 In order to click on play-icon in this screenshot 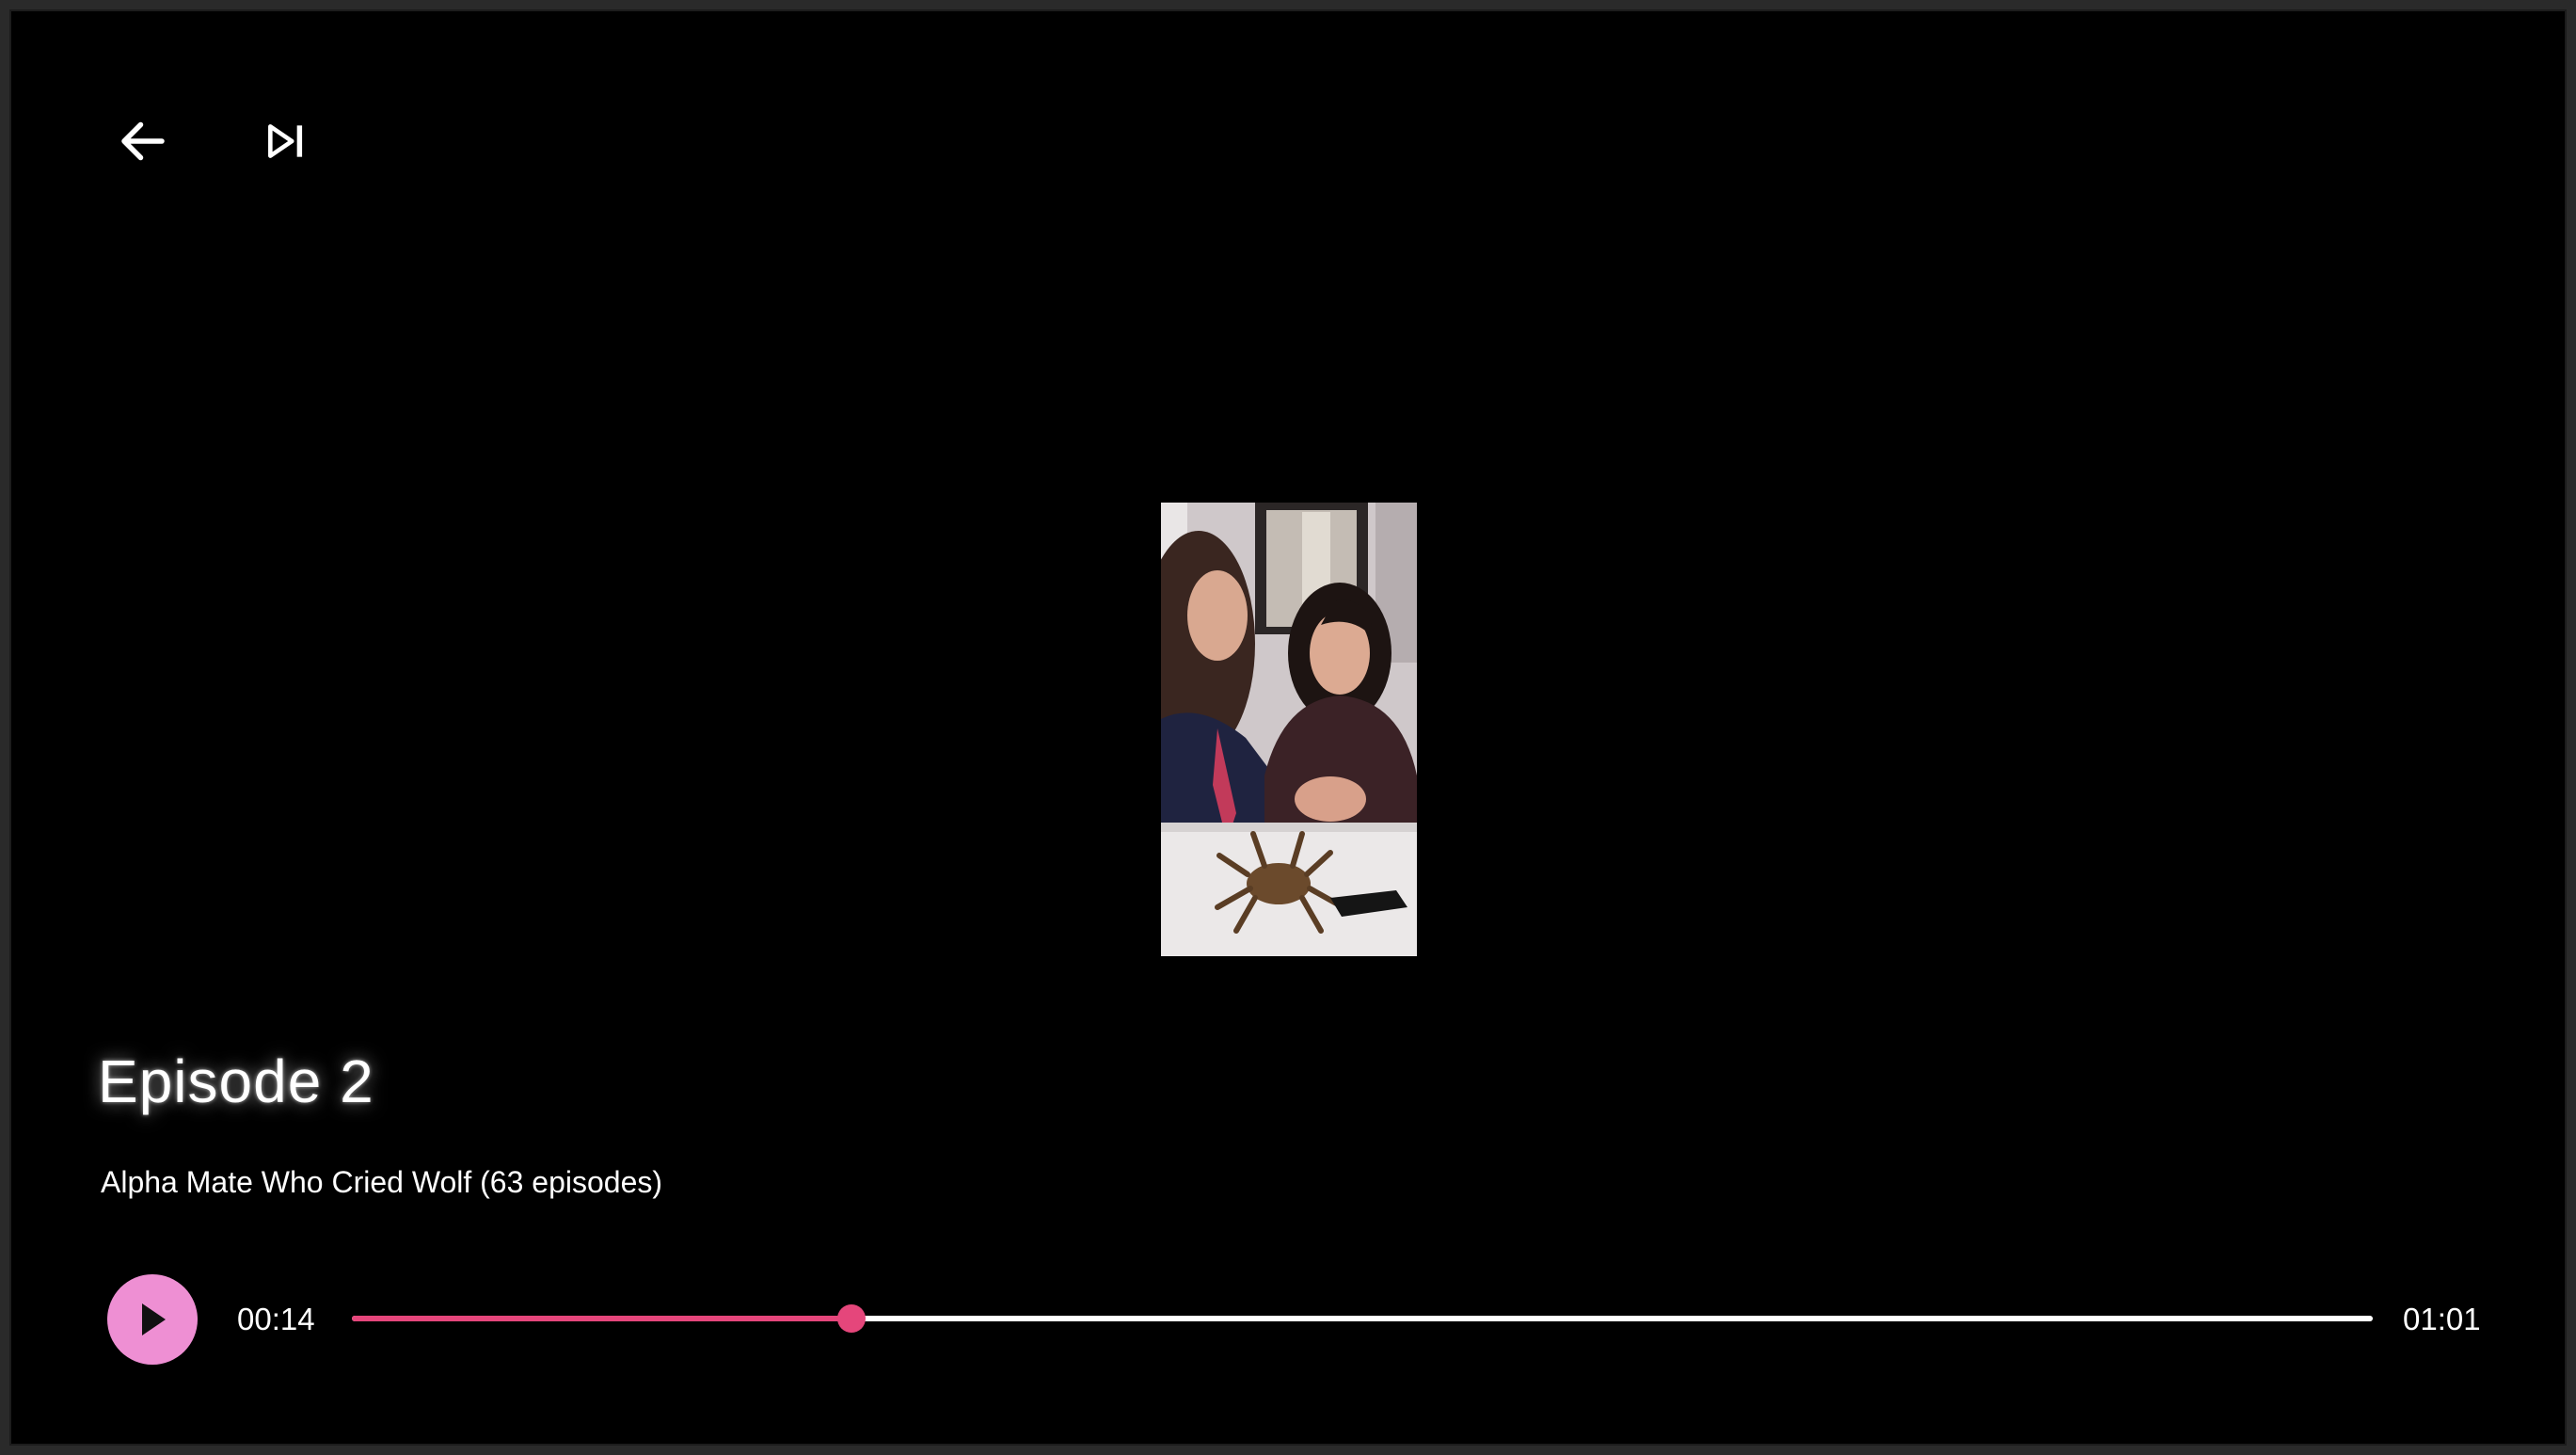, I will do `click(154, 1319)`.